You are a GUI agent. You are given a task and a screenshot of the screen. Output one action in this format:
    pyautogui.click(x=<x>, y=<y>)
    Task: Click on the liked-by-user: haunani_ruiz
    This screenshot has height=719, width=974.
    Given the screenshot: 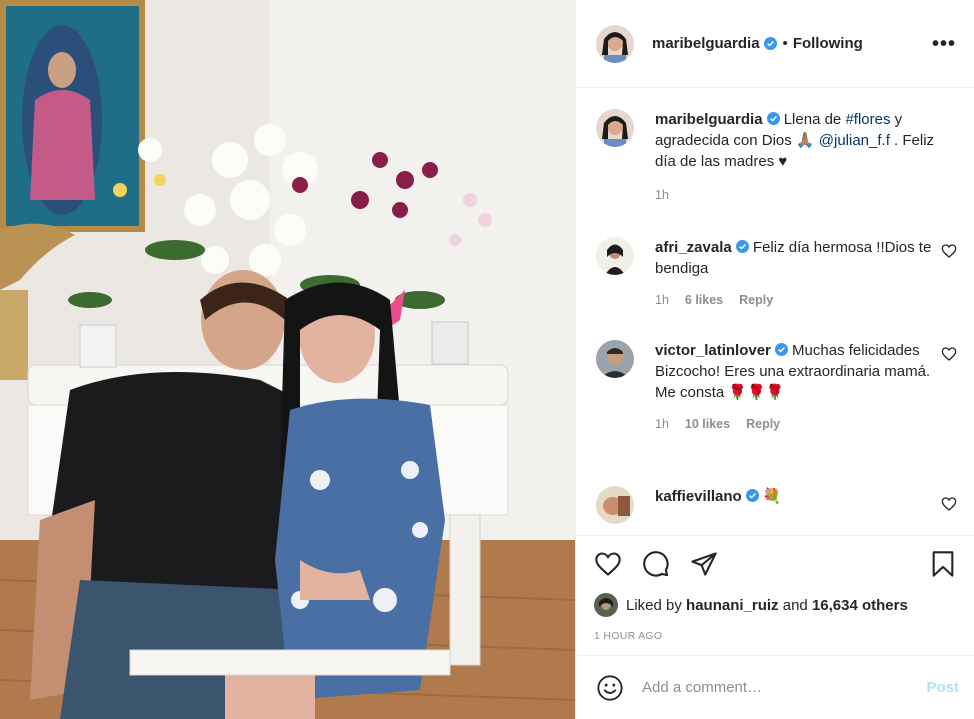 What is the action you would take?
    pyautogui.click(x=732, y=605)
    